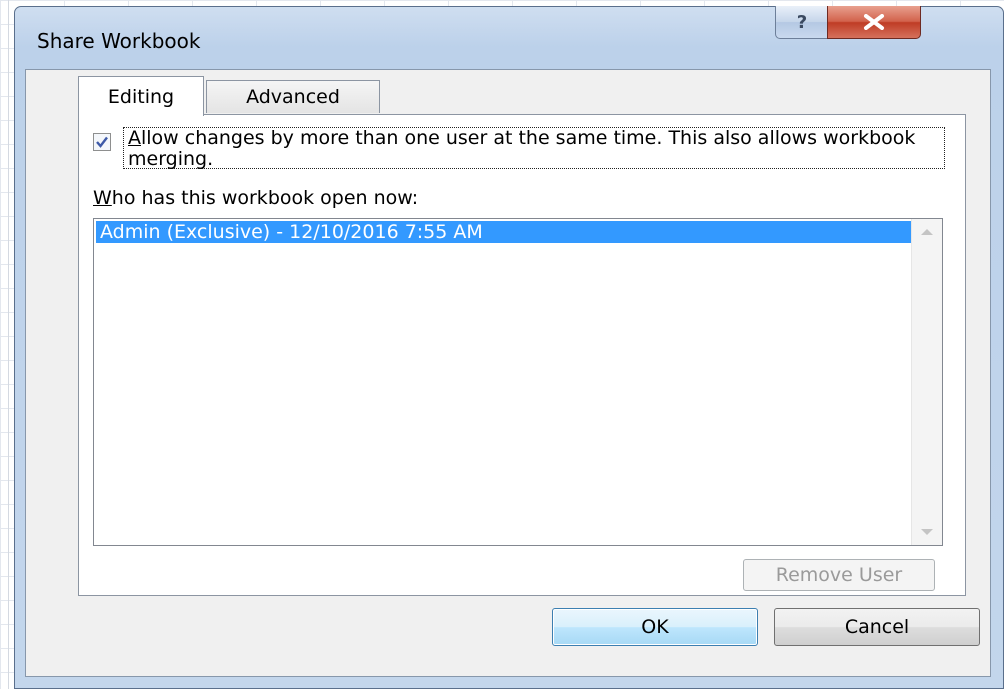  I want to click on who-has-open-accesskey: W, so click(102, 198).